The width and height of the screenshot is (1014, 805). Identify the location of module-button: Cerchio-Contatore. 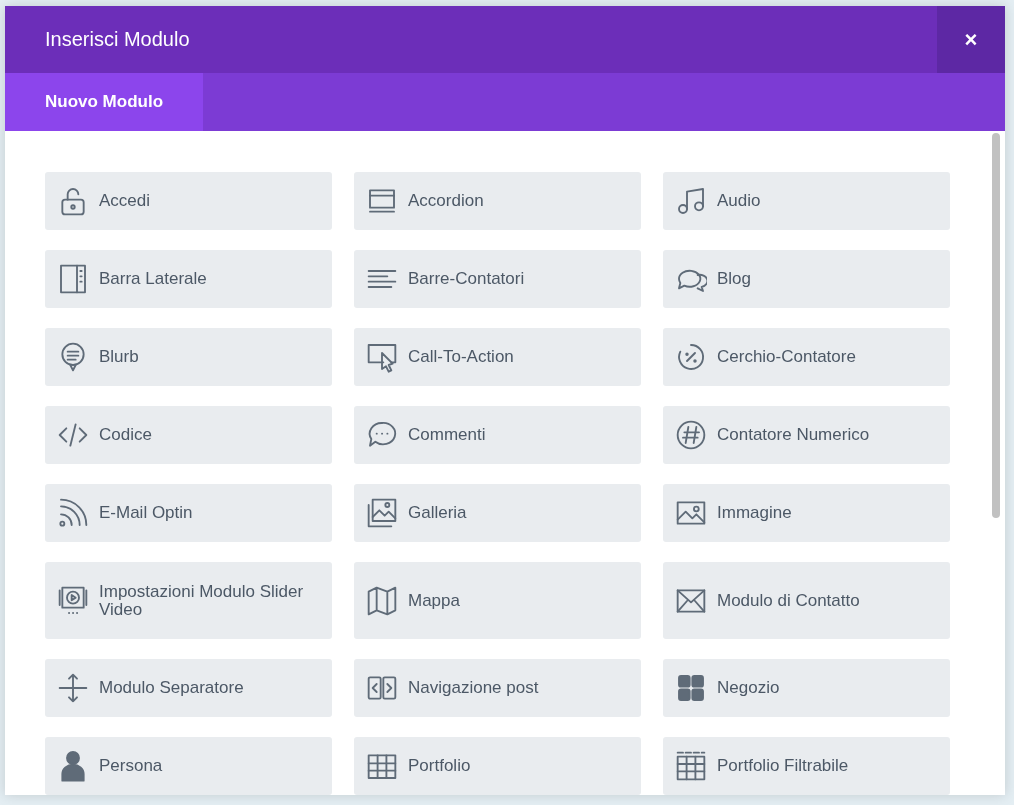
(806, 357).